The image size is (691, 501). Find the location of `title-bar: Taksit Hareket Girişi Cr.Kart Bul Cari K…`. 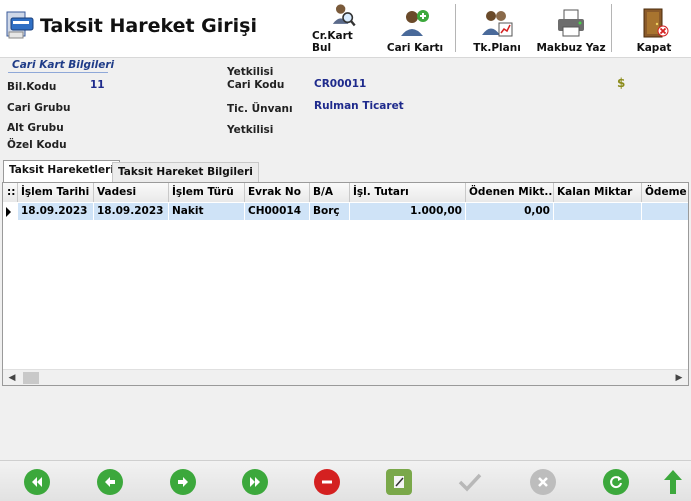

title-bar: Taksit Hareket Girişi Cr.Kart Bul Cari K… is located at coordinates (345, 28).